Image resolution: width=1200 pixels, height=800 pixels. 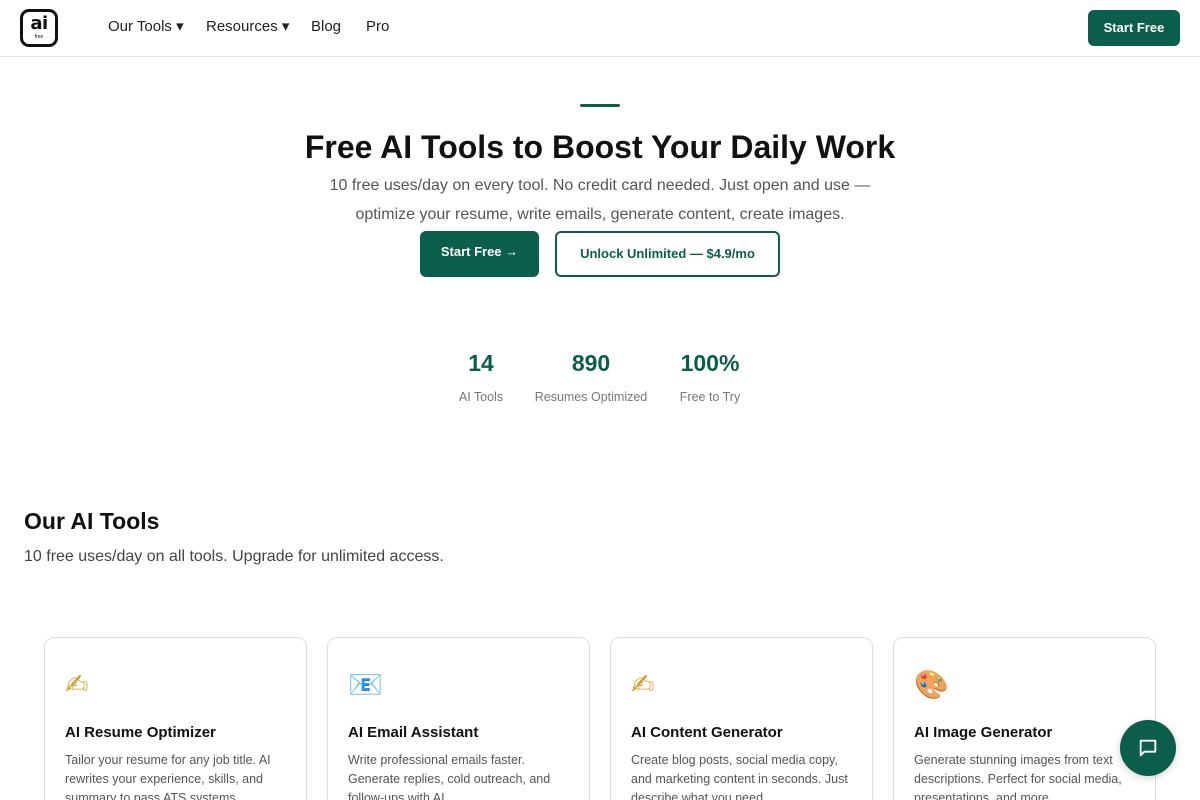 What do you see at coordinates (140, 732) in the screenshot?
I see `card-title: AI Resume Optimizer` at bounding box center [140, 732].